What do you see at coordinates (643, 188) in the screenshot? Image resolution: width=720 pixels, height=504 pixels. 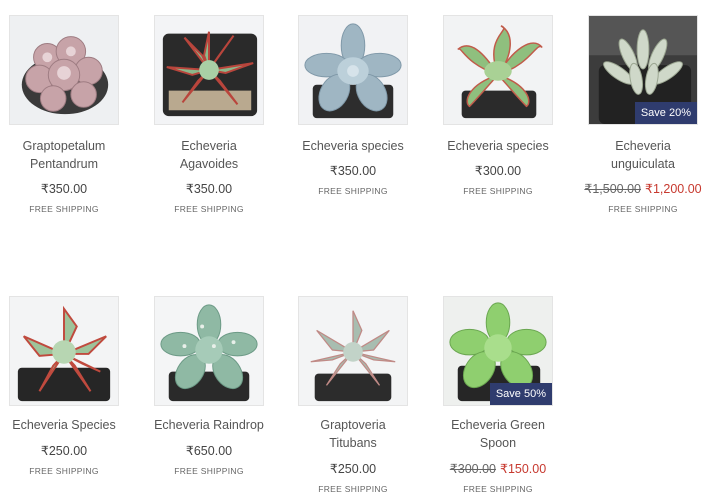 I see `product-price: ₹1,500.00 ₹1,200.00` at bounding box center [643, 188].